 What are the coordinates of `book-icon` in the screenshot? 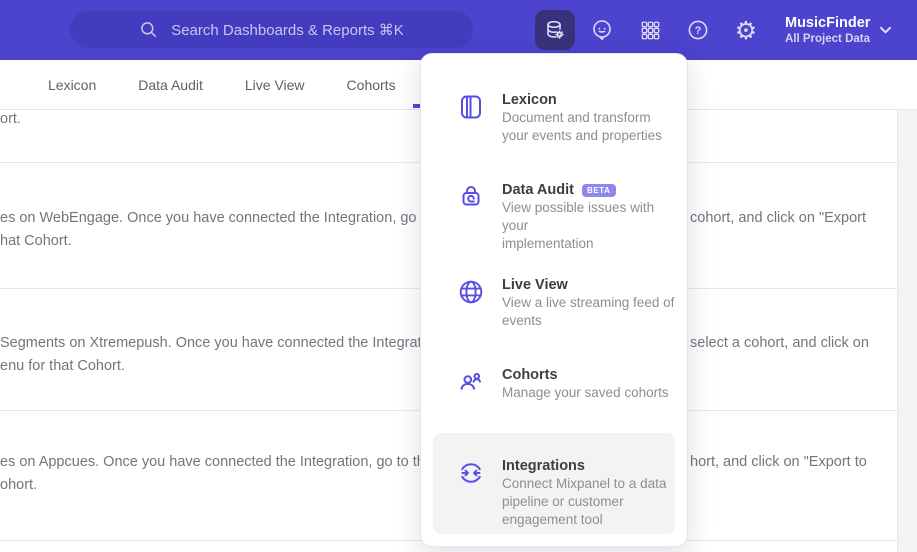 It's located at (471, 107).